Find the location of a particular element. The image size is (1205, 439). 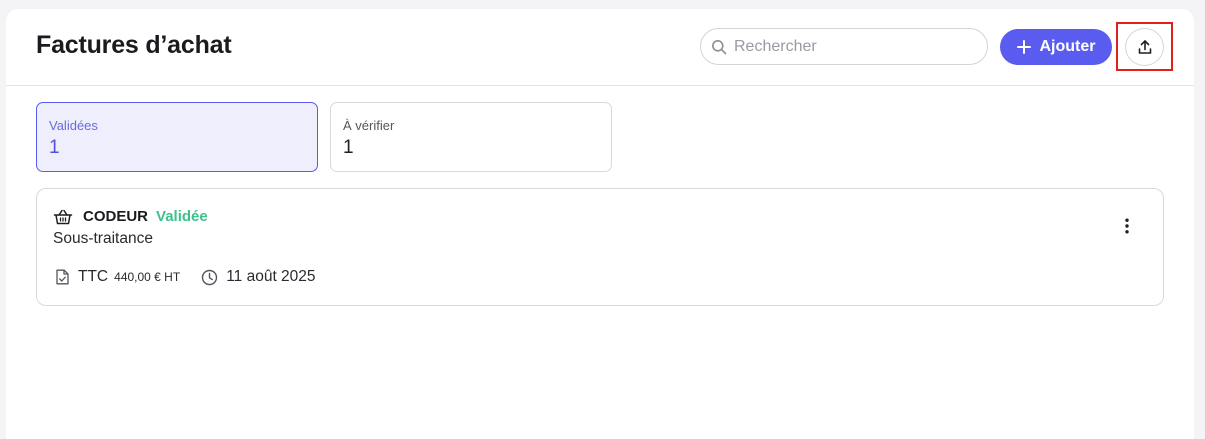

search-icon is located at coordinates (719, 46).